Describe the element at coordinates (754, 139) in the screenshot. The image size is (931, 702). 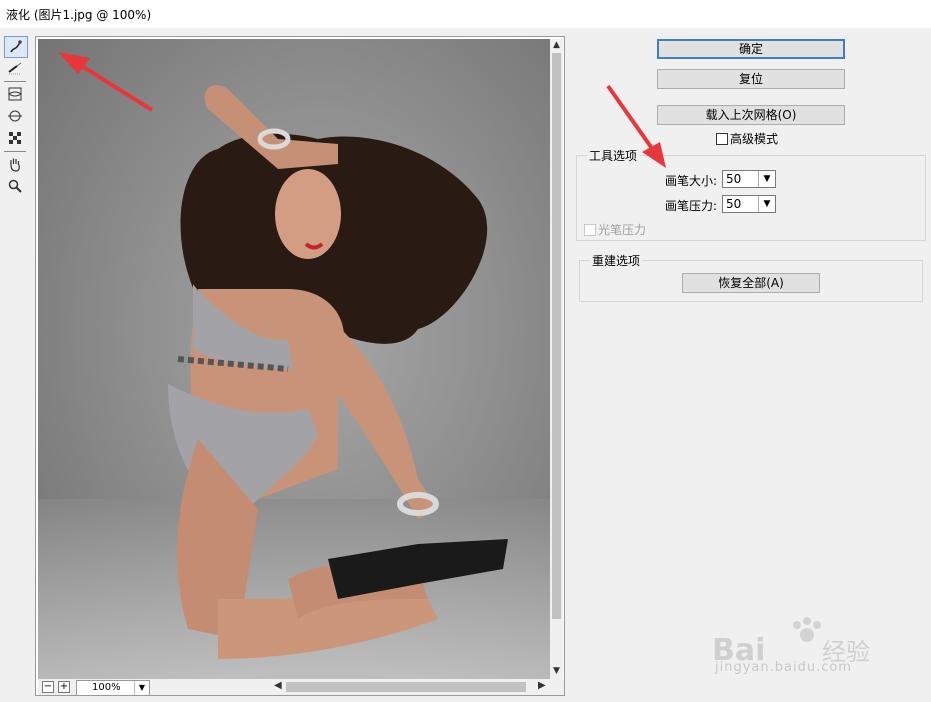
I see `advanced-mode-label: 高级模式` at that location.